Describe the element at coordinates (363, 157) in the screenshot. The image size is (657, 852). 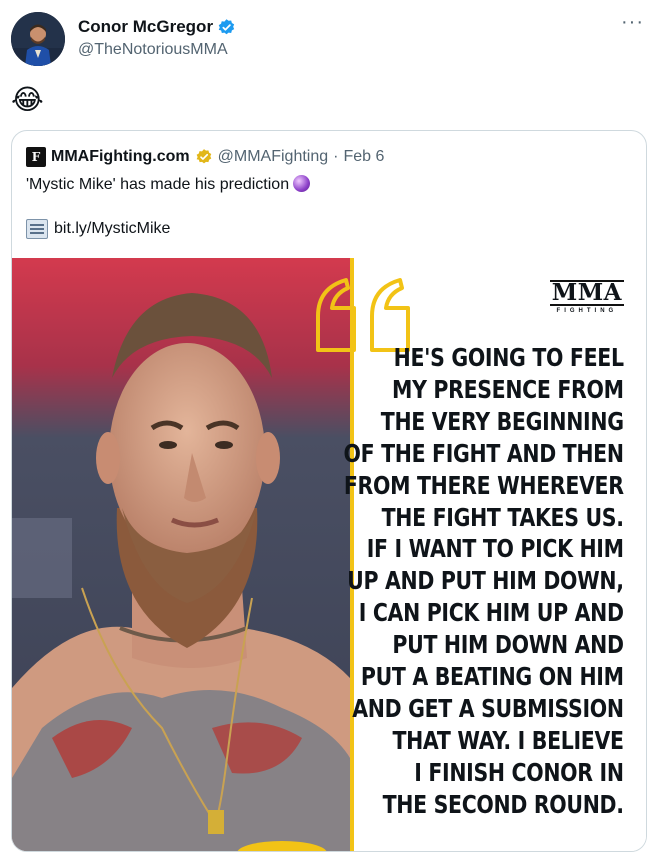
I see `quoted-date: Feb 6` at that location.